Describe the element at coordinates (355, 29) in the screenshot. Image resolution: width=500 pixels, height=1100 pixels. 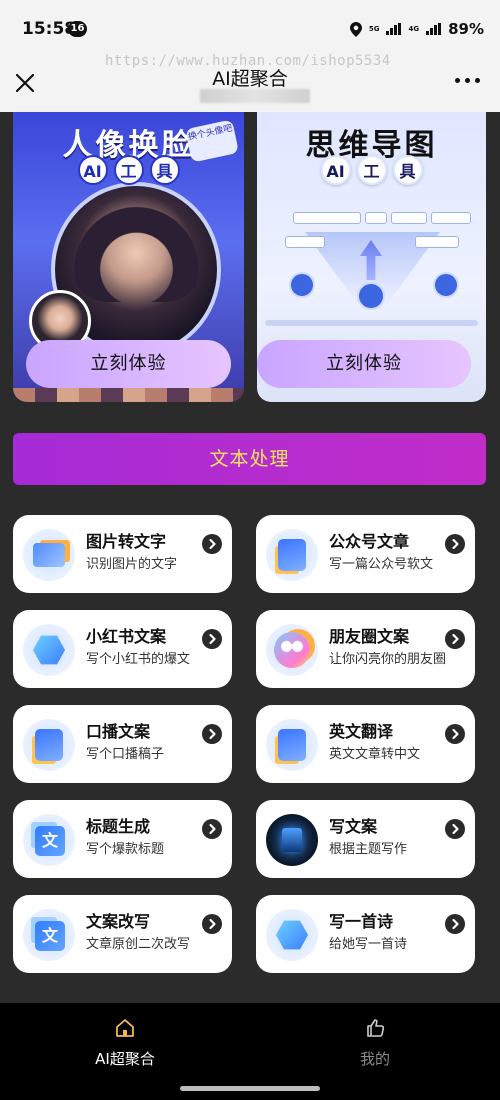
I see `location-icon` at that location.